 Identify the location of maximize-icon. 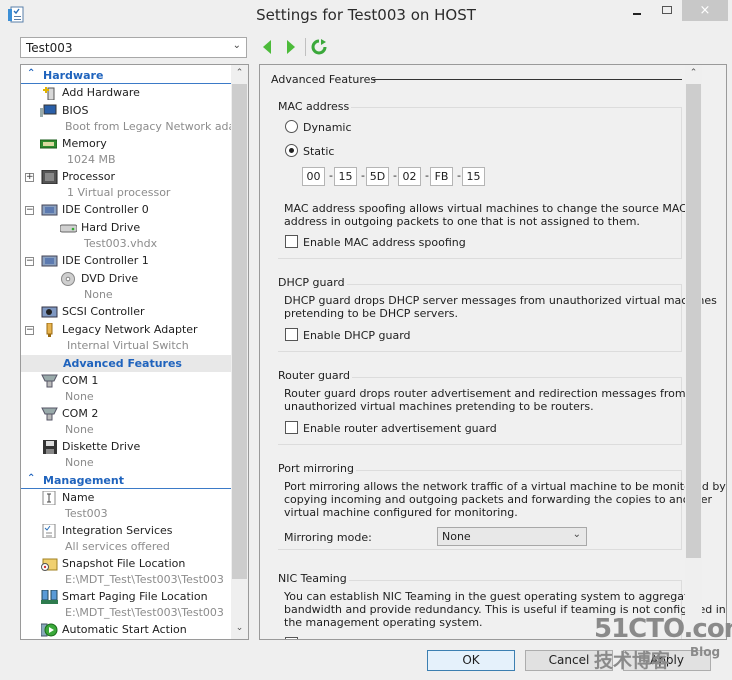
(667, 9).